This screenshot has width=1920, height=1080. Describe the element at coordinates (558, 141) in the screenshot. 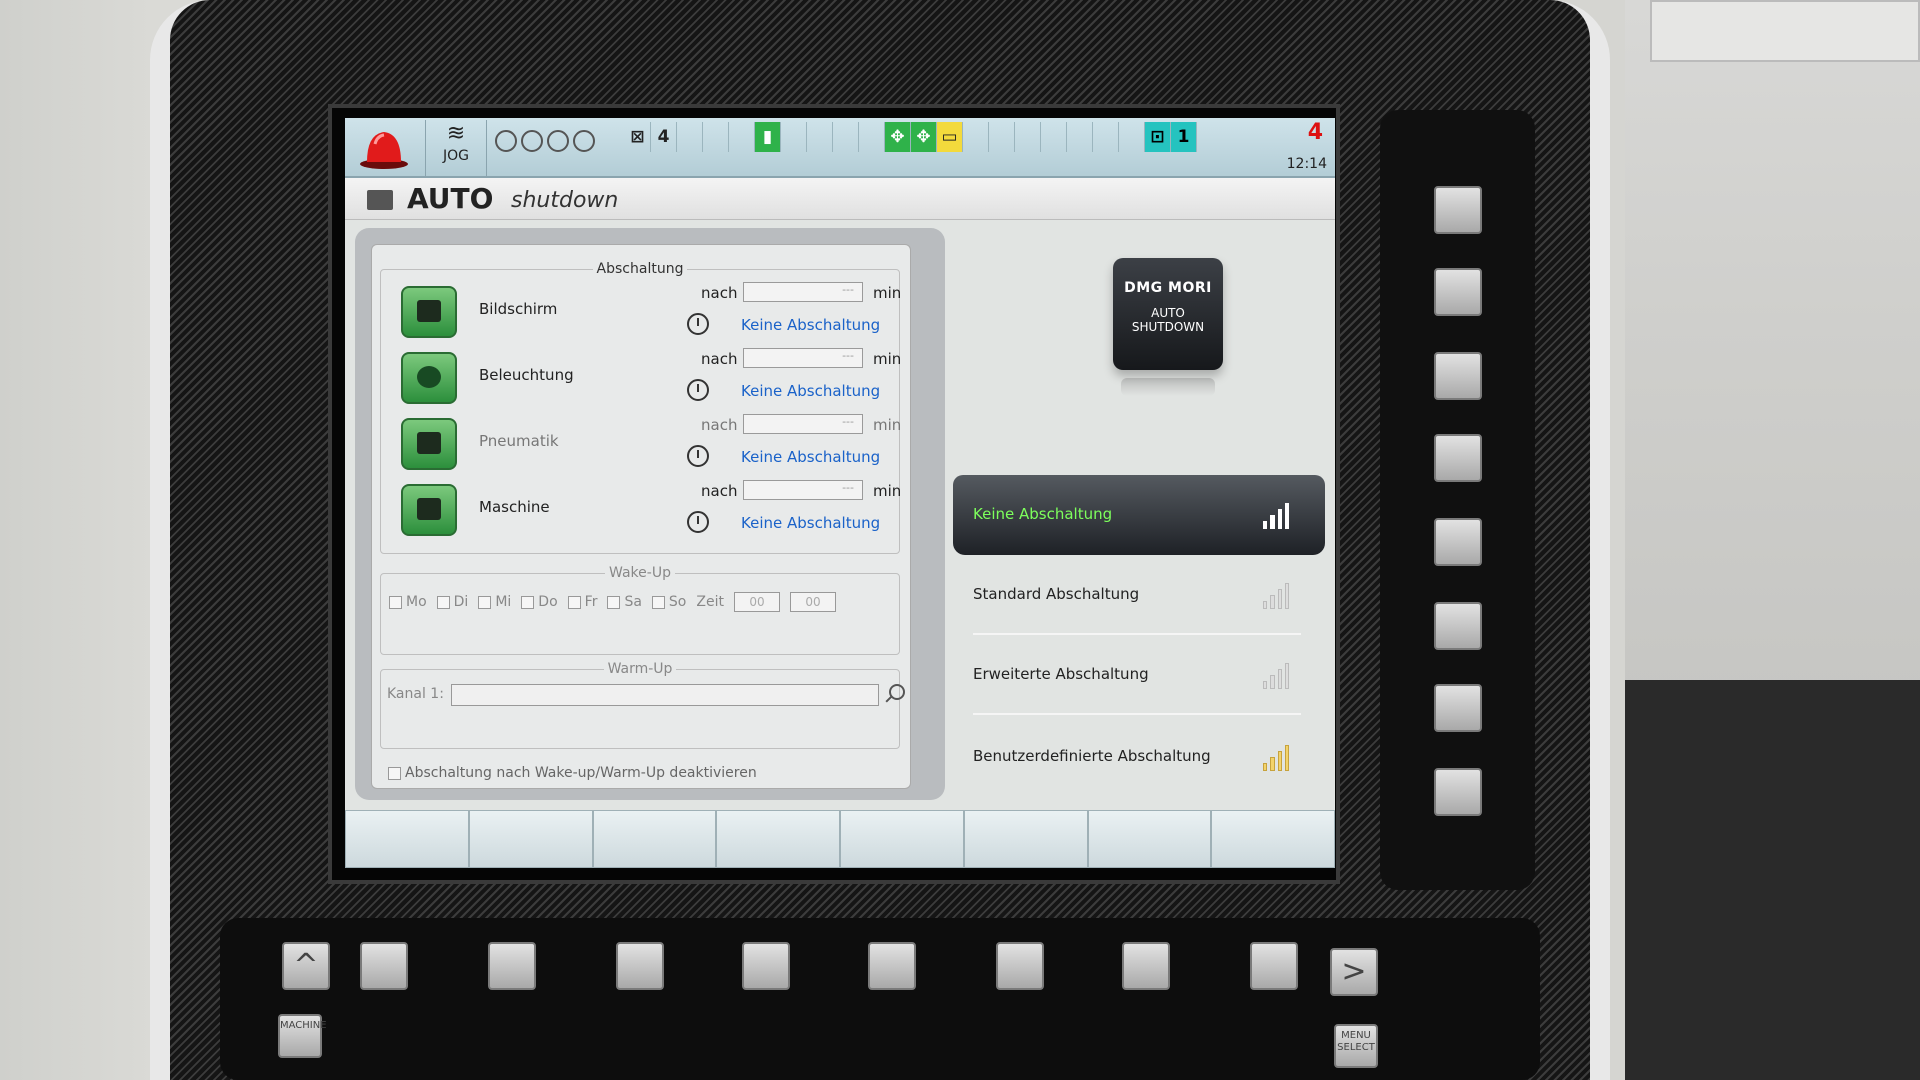

I see `feed-icon` at that location.